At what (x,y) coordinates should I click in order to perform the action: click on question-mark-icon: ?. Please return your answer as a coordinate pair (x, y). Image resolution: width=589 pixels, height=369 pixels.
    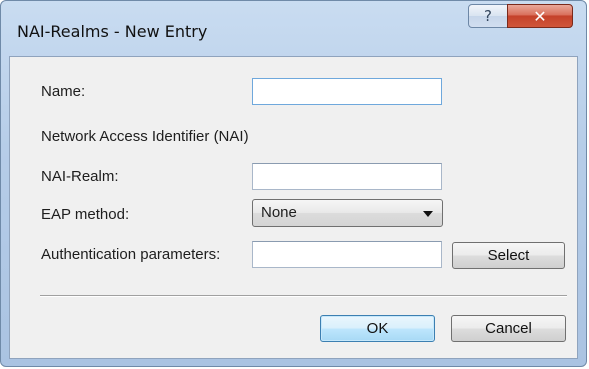
    Looking at the image, I should click on (488, 16).